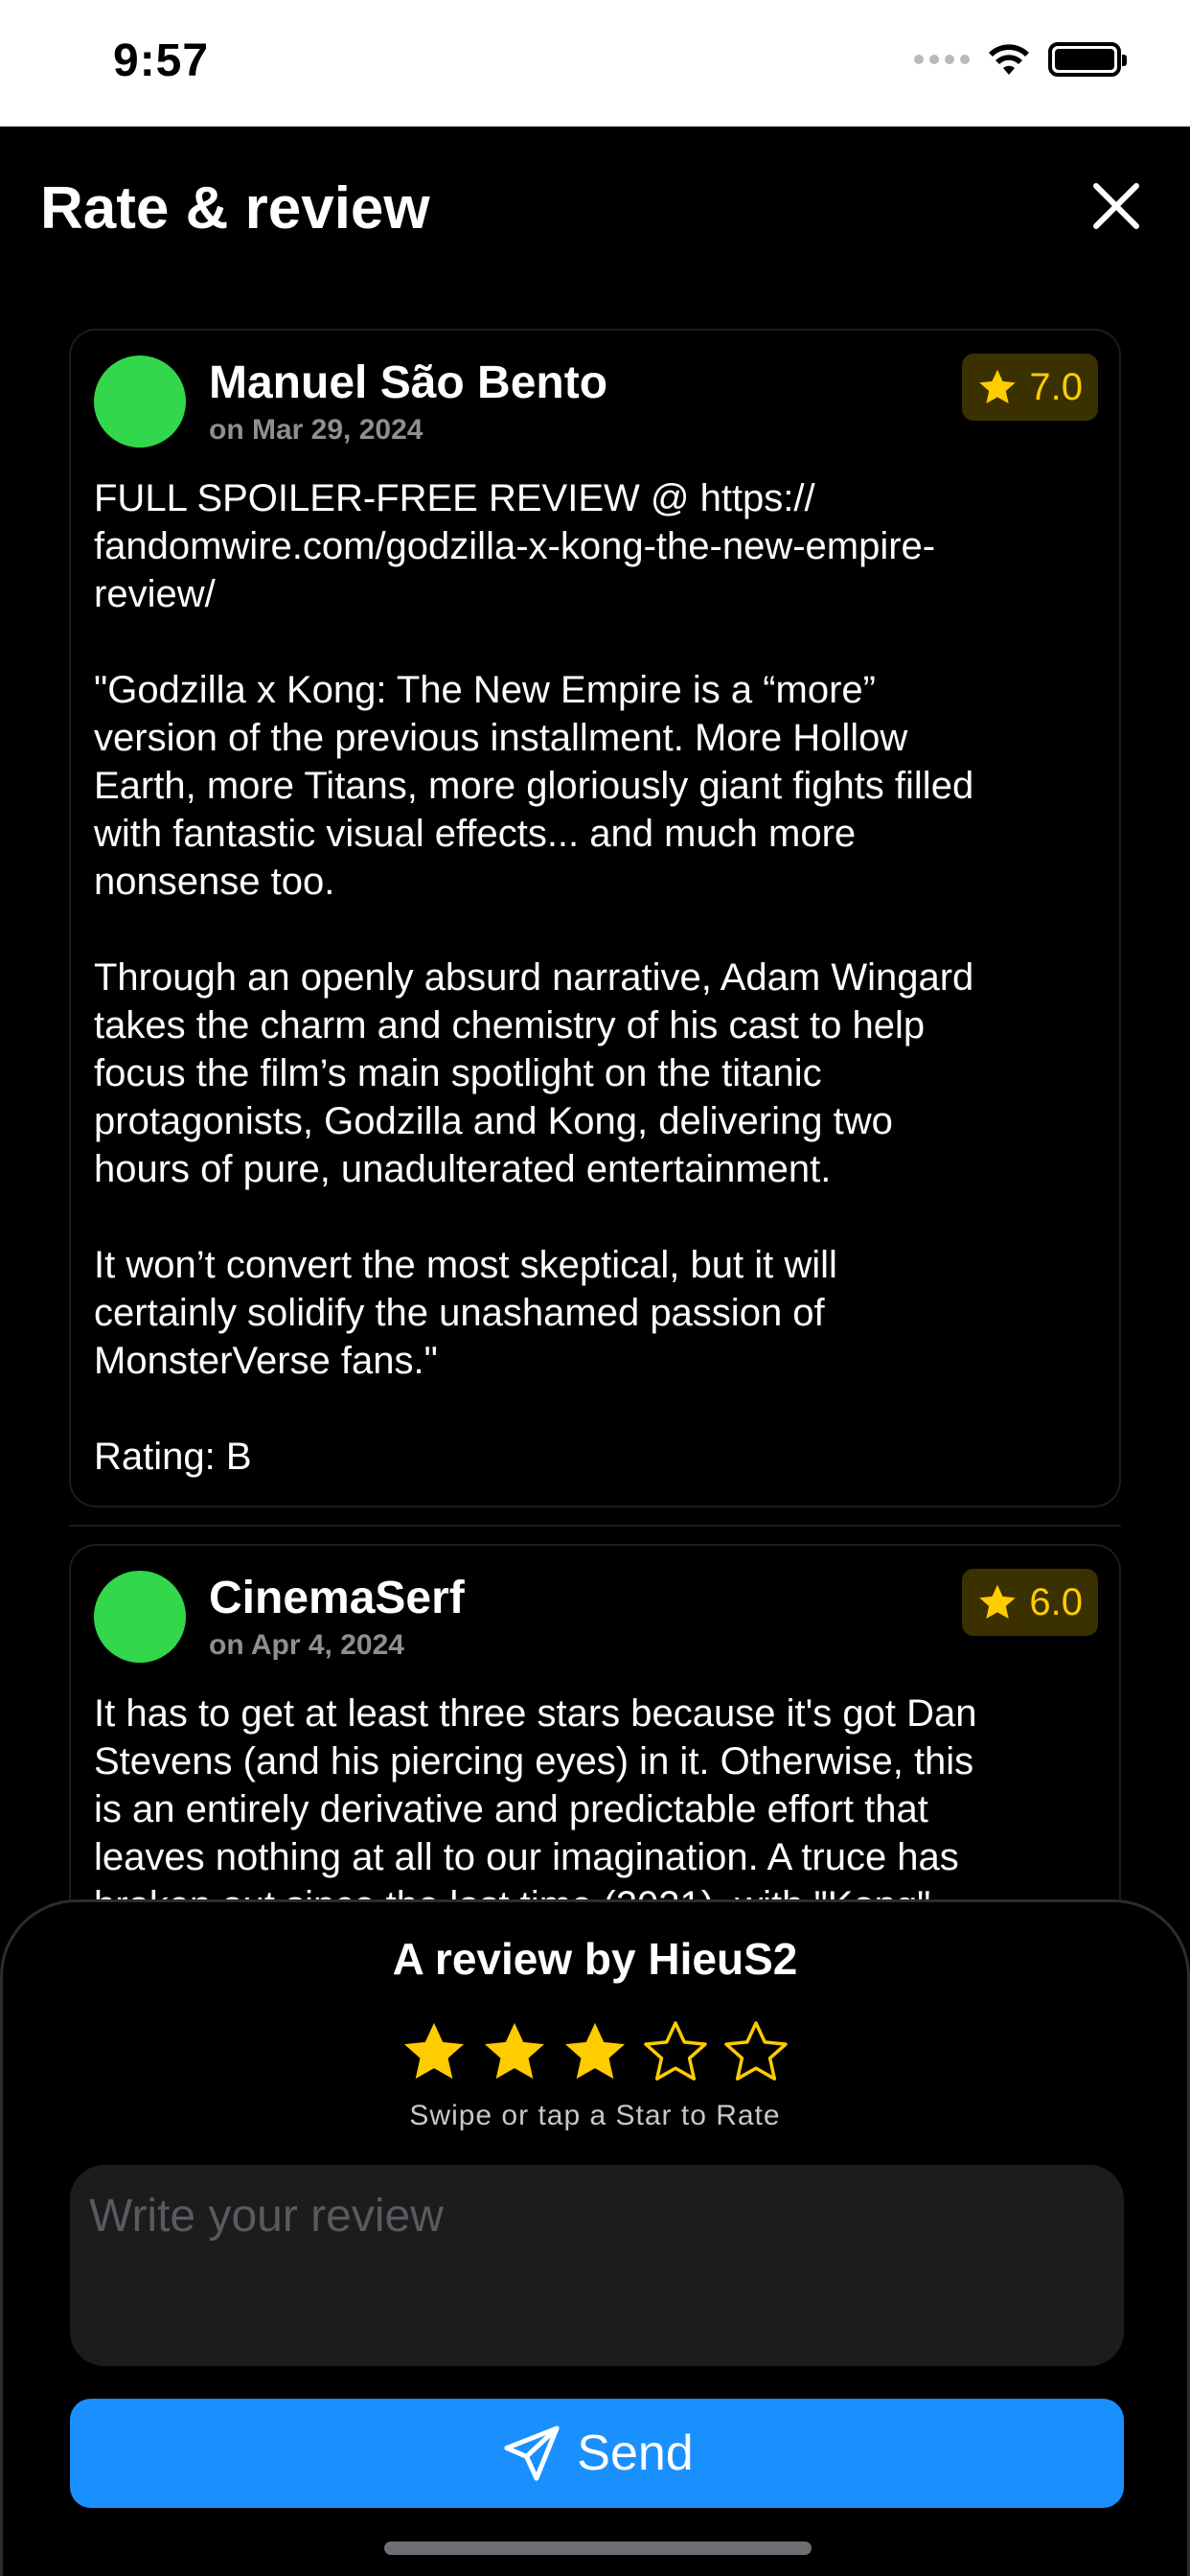  What do you see at coordinates (595, 2115) in the screenshot?
I see `rating-hint: Swipe or tap a Star to Rate` at bounding box center [595, 2115].